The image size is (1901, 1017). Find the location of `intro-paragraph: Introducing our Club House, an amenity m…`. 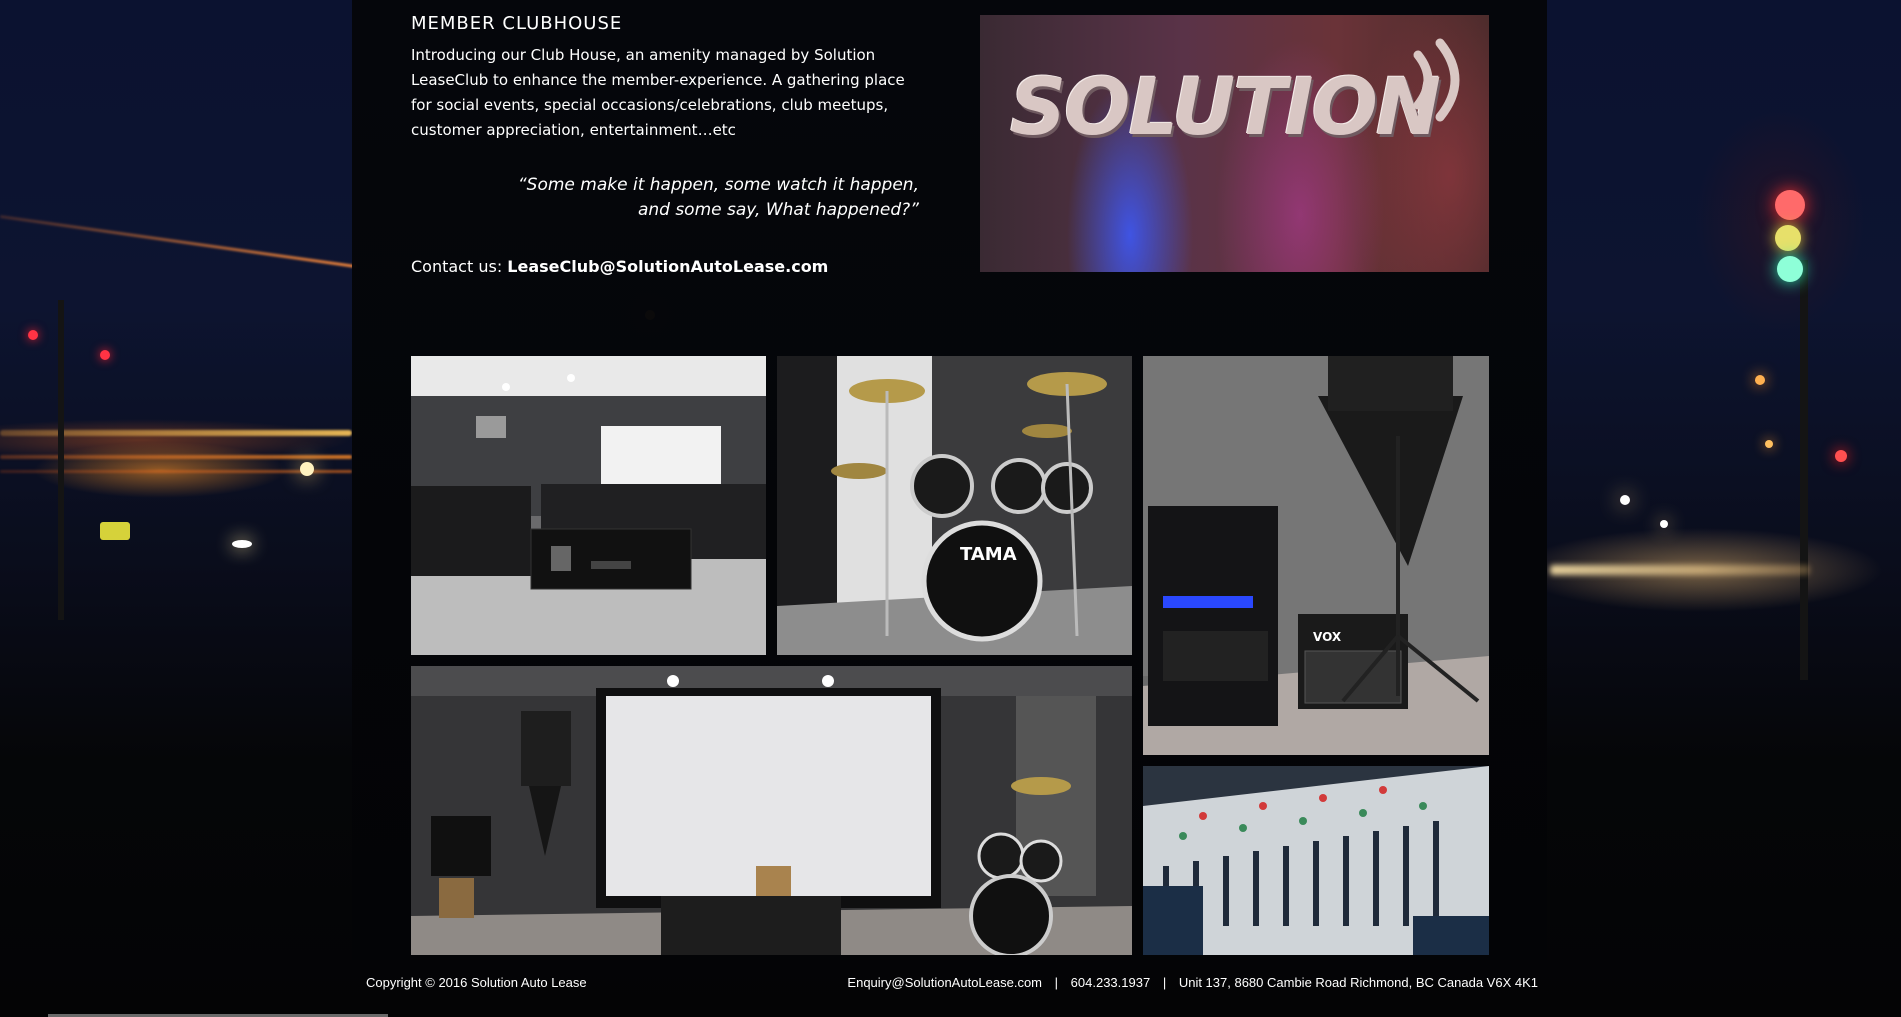

intro-paragraph: Introducing our Club House, an amenity m… is located at coordinates (658, 92).